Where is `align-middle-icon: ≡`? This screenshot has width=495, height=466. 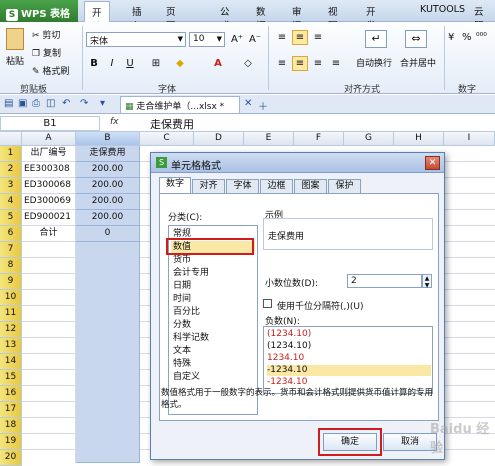 align-middle-icon: ≡ is located at coordinates (300, 37).